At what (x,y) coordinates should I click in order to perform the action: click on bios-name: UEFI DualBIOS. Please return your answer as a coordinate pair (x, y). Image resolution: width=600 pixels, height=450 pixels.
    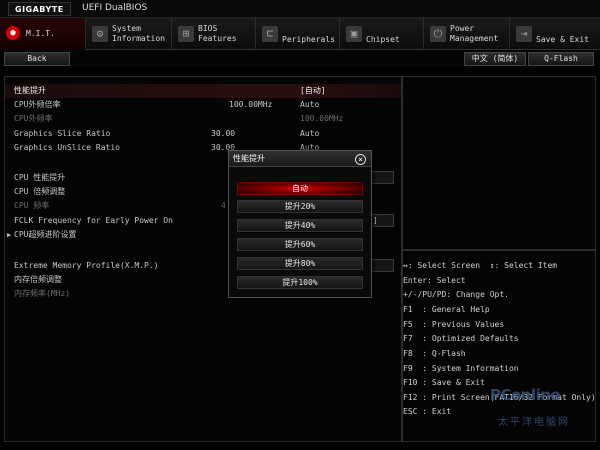
    Looking at the image, I should click on (115, 8).